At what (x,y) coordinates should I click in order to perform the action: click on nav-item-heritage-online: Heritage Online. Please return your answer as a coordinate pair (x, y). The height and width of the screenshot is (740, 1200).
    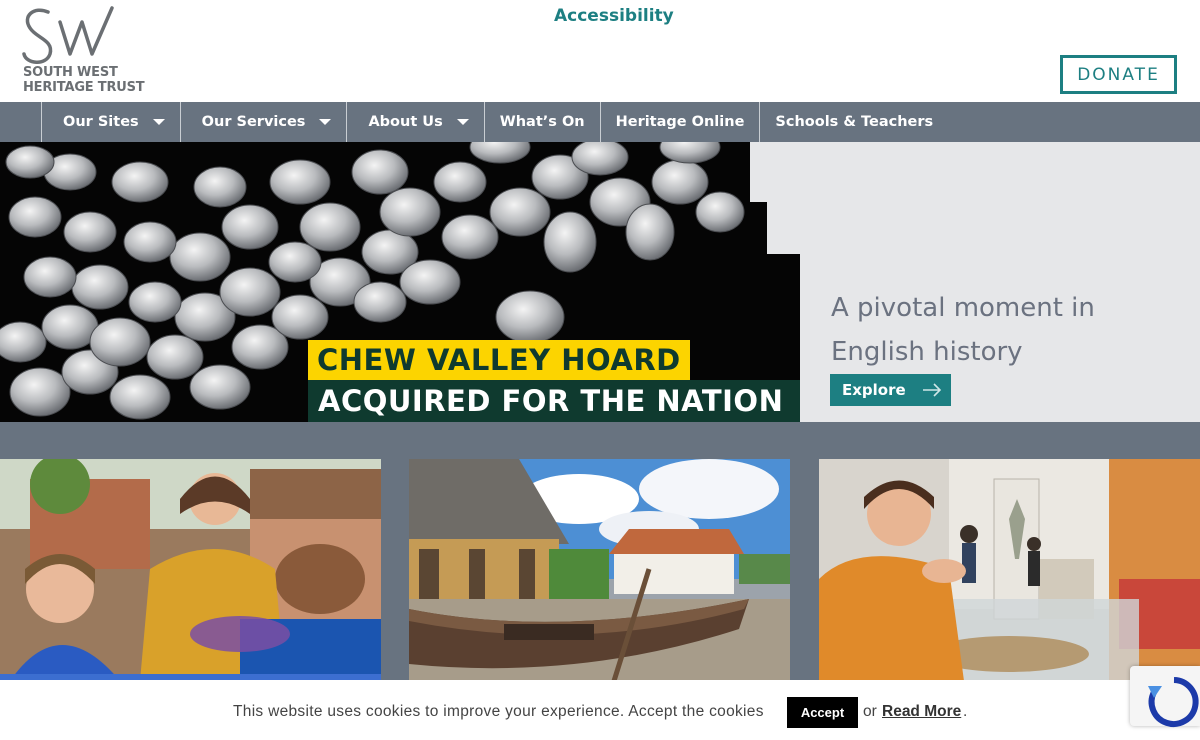
    Looking at the image, I should click on (679, 122).